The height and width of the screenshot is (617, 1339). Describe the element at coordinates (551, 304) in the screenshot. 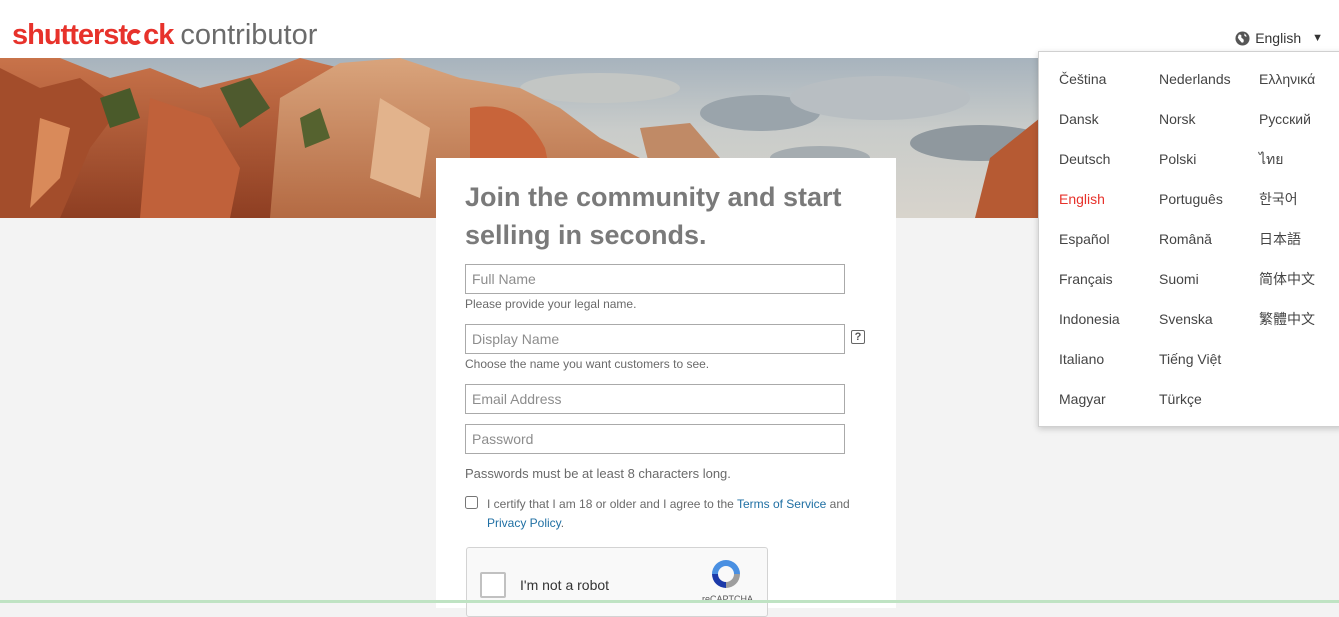

I see `full-name-hint: Please provide your legal name.` at that location.